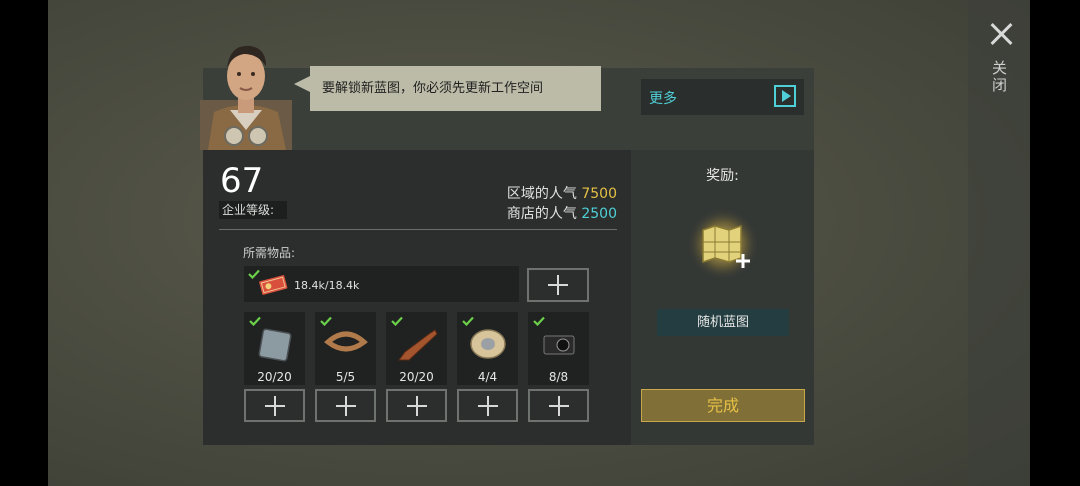 The width and height of the screenshot is (1080, 486). I want to click on camera-icon, so click(559, 345).